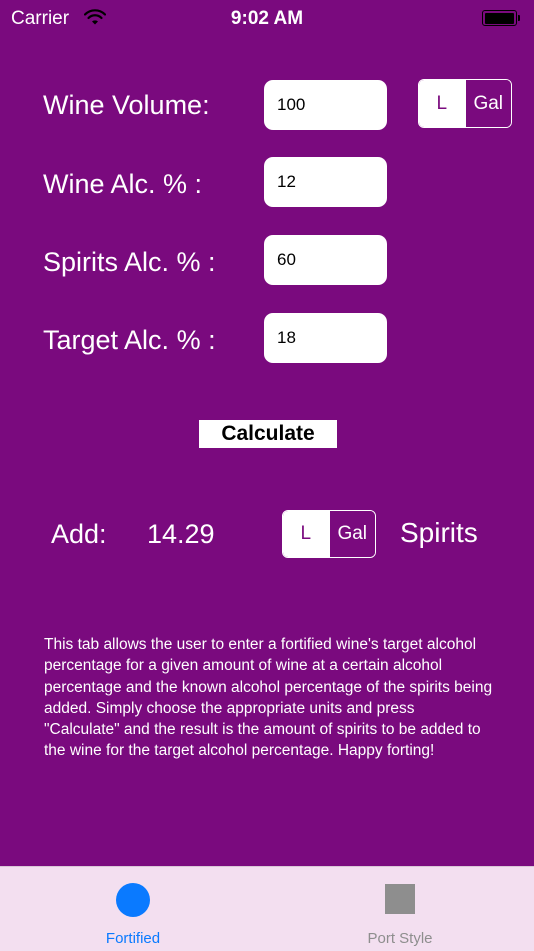  I want to click on square-icon, so click(400, 899).